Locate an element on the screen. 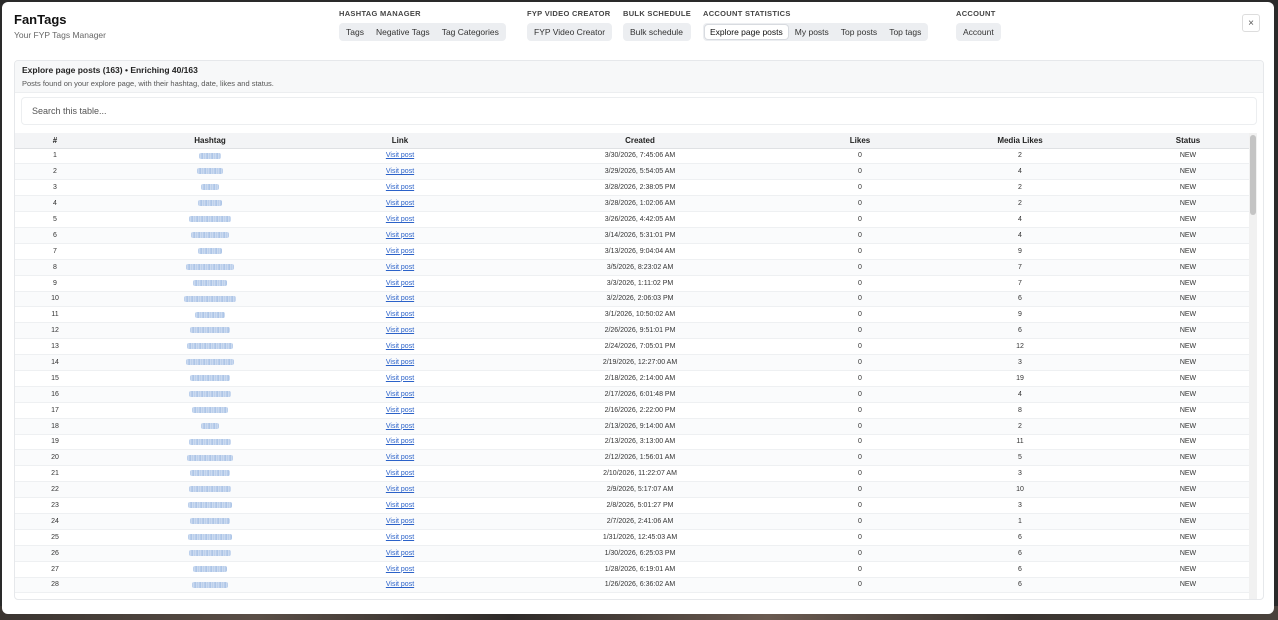 The width and height of the screenshot is (1278, 620). column-header-created: Created is located at coordinates (640, 141).